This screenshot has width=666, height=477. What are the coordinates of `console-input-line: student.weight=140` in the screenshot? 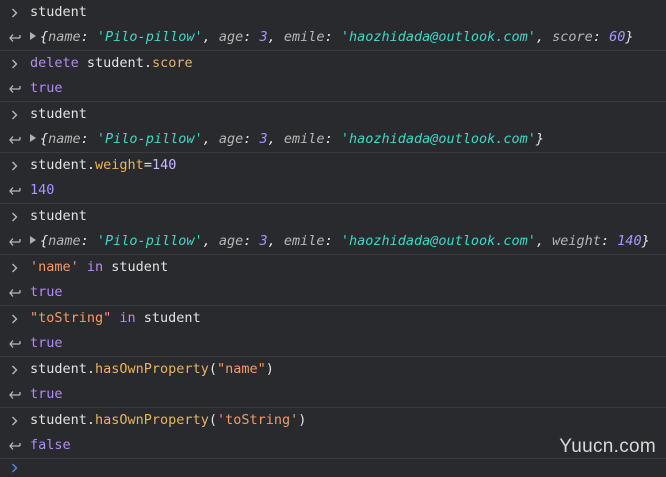 It's located at (333, 165).